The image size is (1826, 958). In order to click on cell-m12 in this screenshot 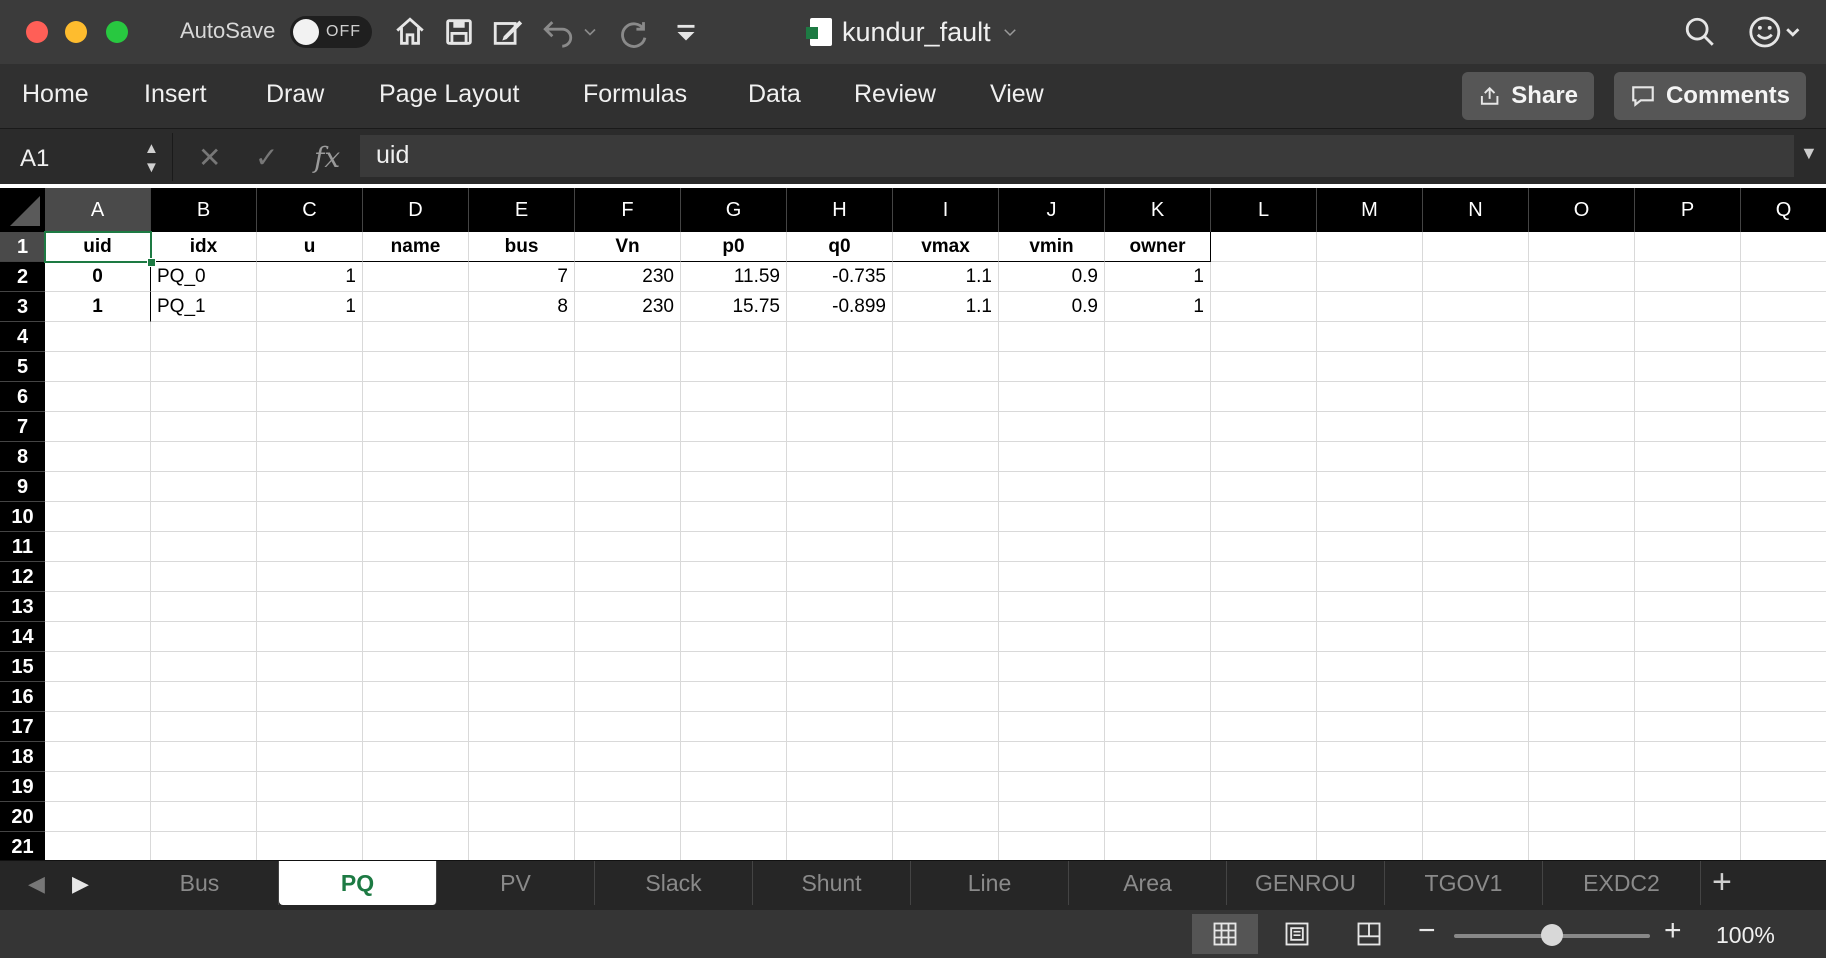, I will do `click(1370, 577)`.